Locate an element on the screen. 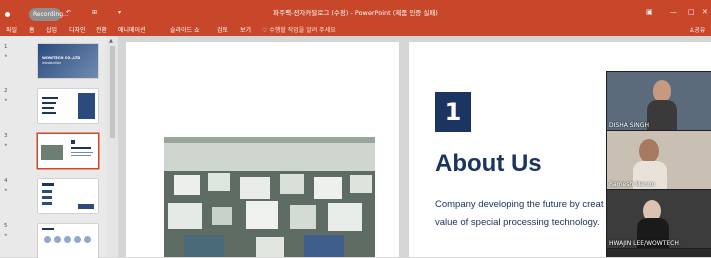  ribbon-display-icon: ▣ is located at coordinates (649, 12).